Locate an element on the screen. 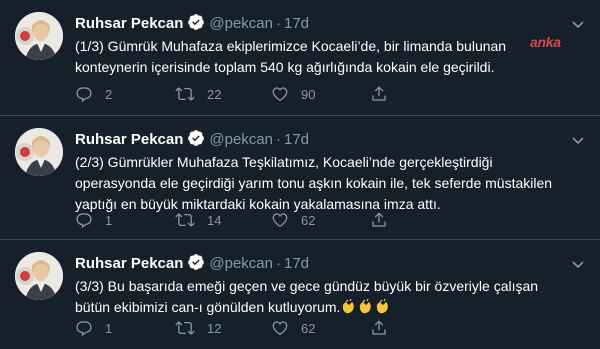 Image resolution: width=600 pixels, height=349 pixels. retweet-count: 14 is located at coordinates (214, 220).